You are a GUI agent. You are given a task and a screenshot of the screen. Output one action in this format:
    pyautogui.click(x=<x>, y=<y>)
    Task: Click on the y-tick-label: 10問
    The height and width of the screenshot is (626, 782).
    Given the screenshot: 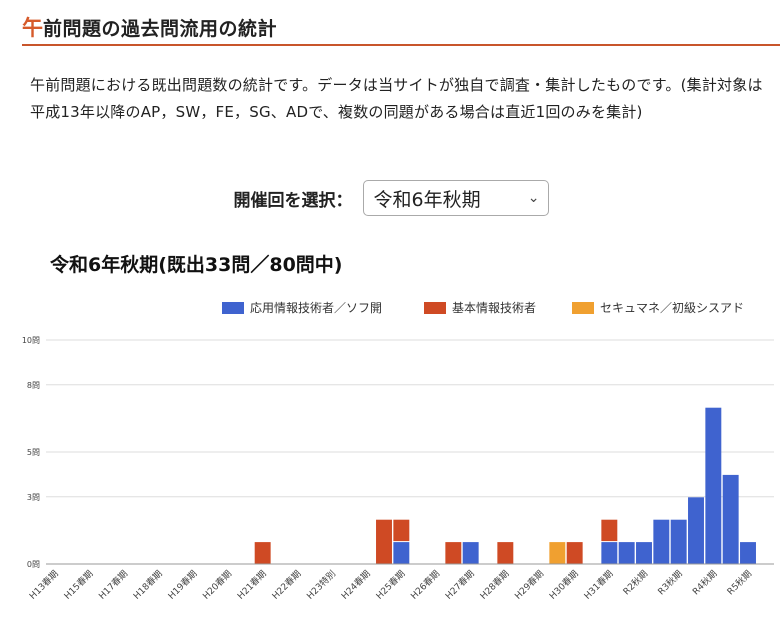 What is the action you would take?
    pyautogui.click(x=31, y=340)
    